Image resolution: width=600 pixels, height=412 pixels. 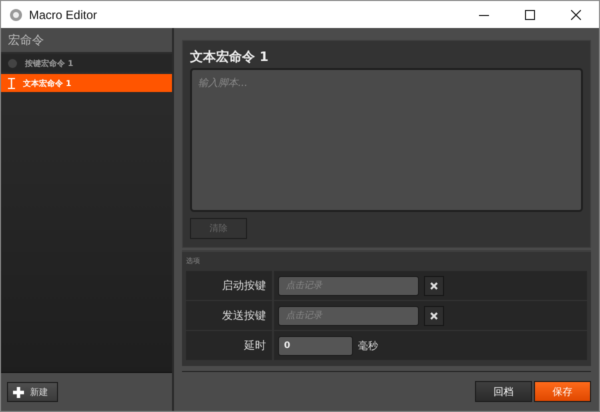 What do you see at coordinates (12, 63) in the screenshot?
I see `circle-icon` at bounding box center [12, 63].